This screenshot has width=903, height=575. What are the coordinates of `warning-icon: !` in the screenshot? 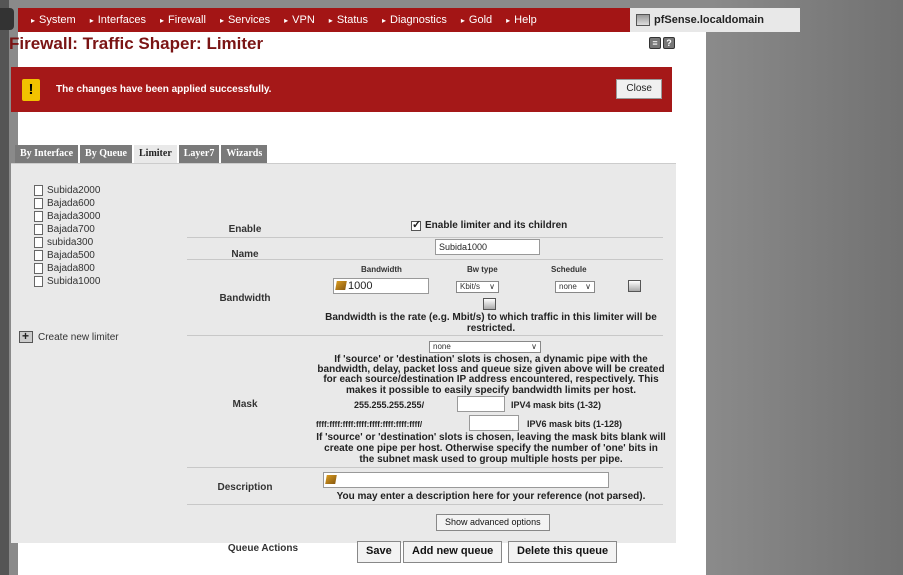 It's located at (31, 89).